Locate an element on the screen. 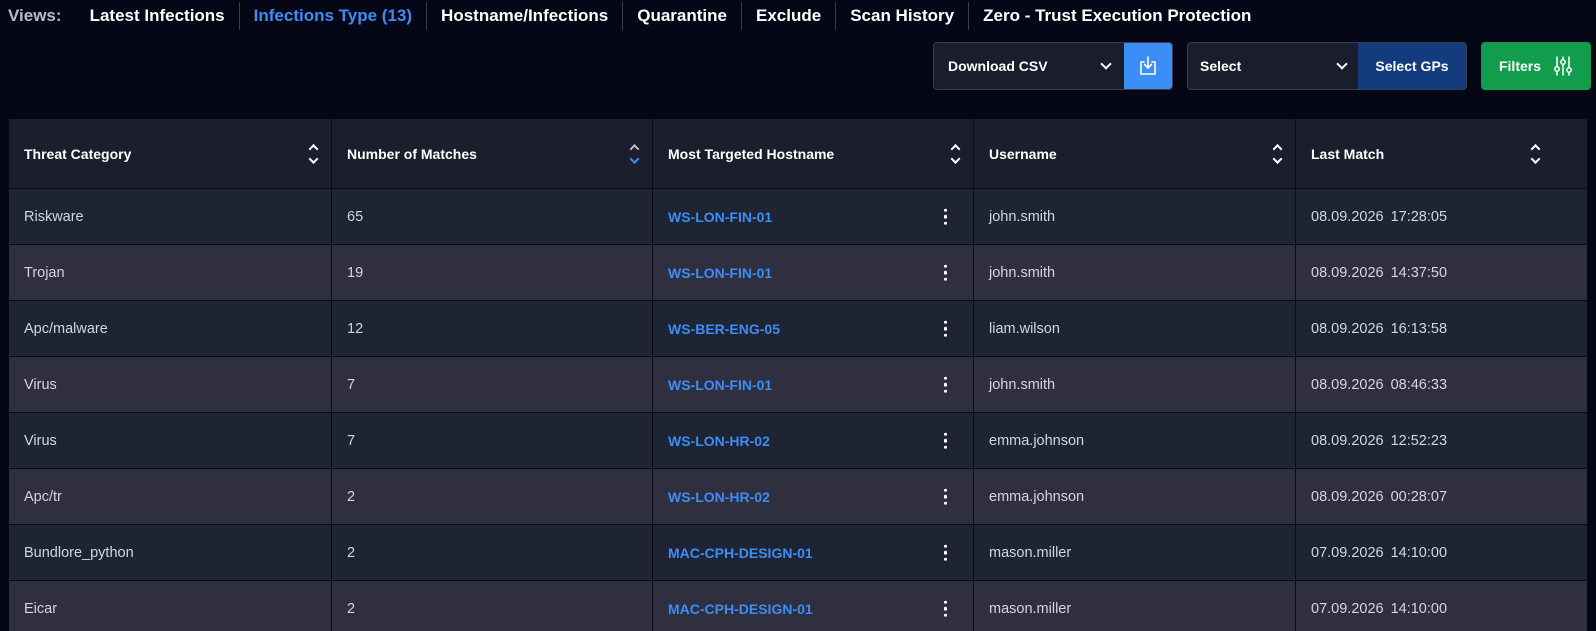 This screenshot has width=1596, height=631. download-button is located at coordinates (1148, 66).